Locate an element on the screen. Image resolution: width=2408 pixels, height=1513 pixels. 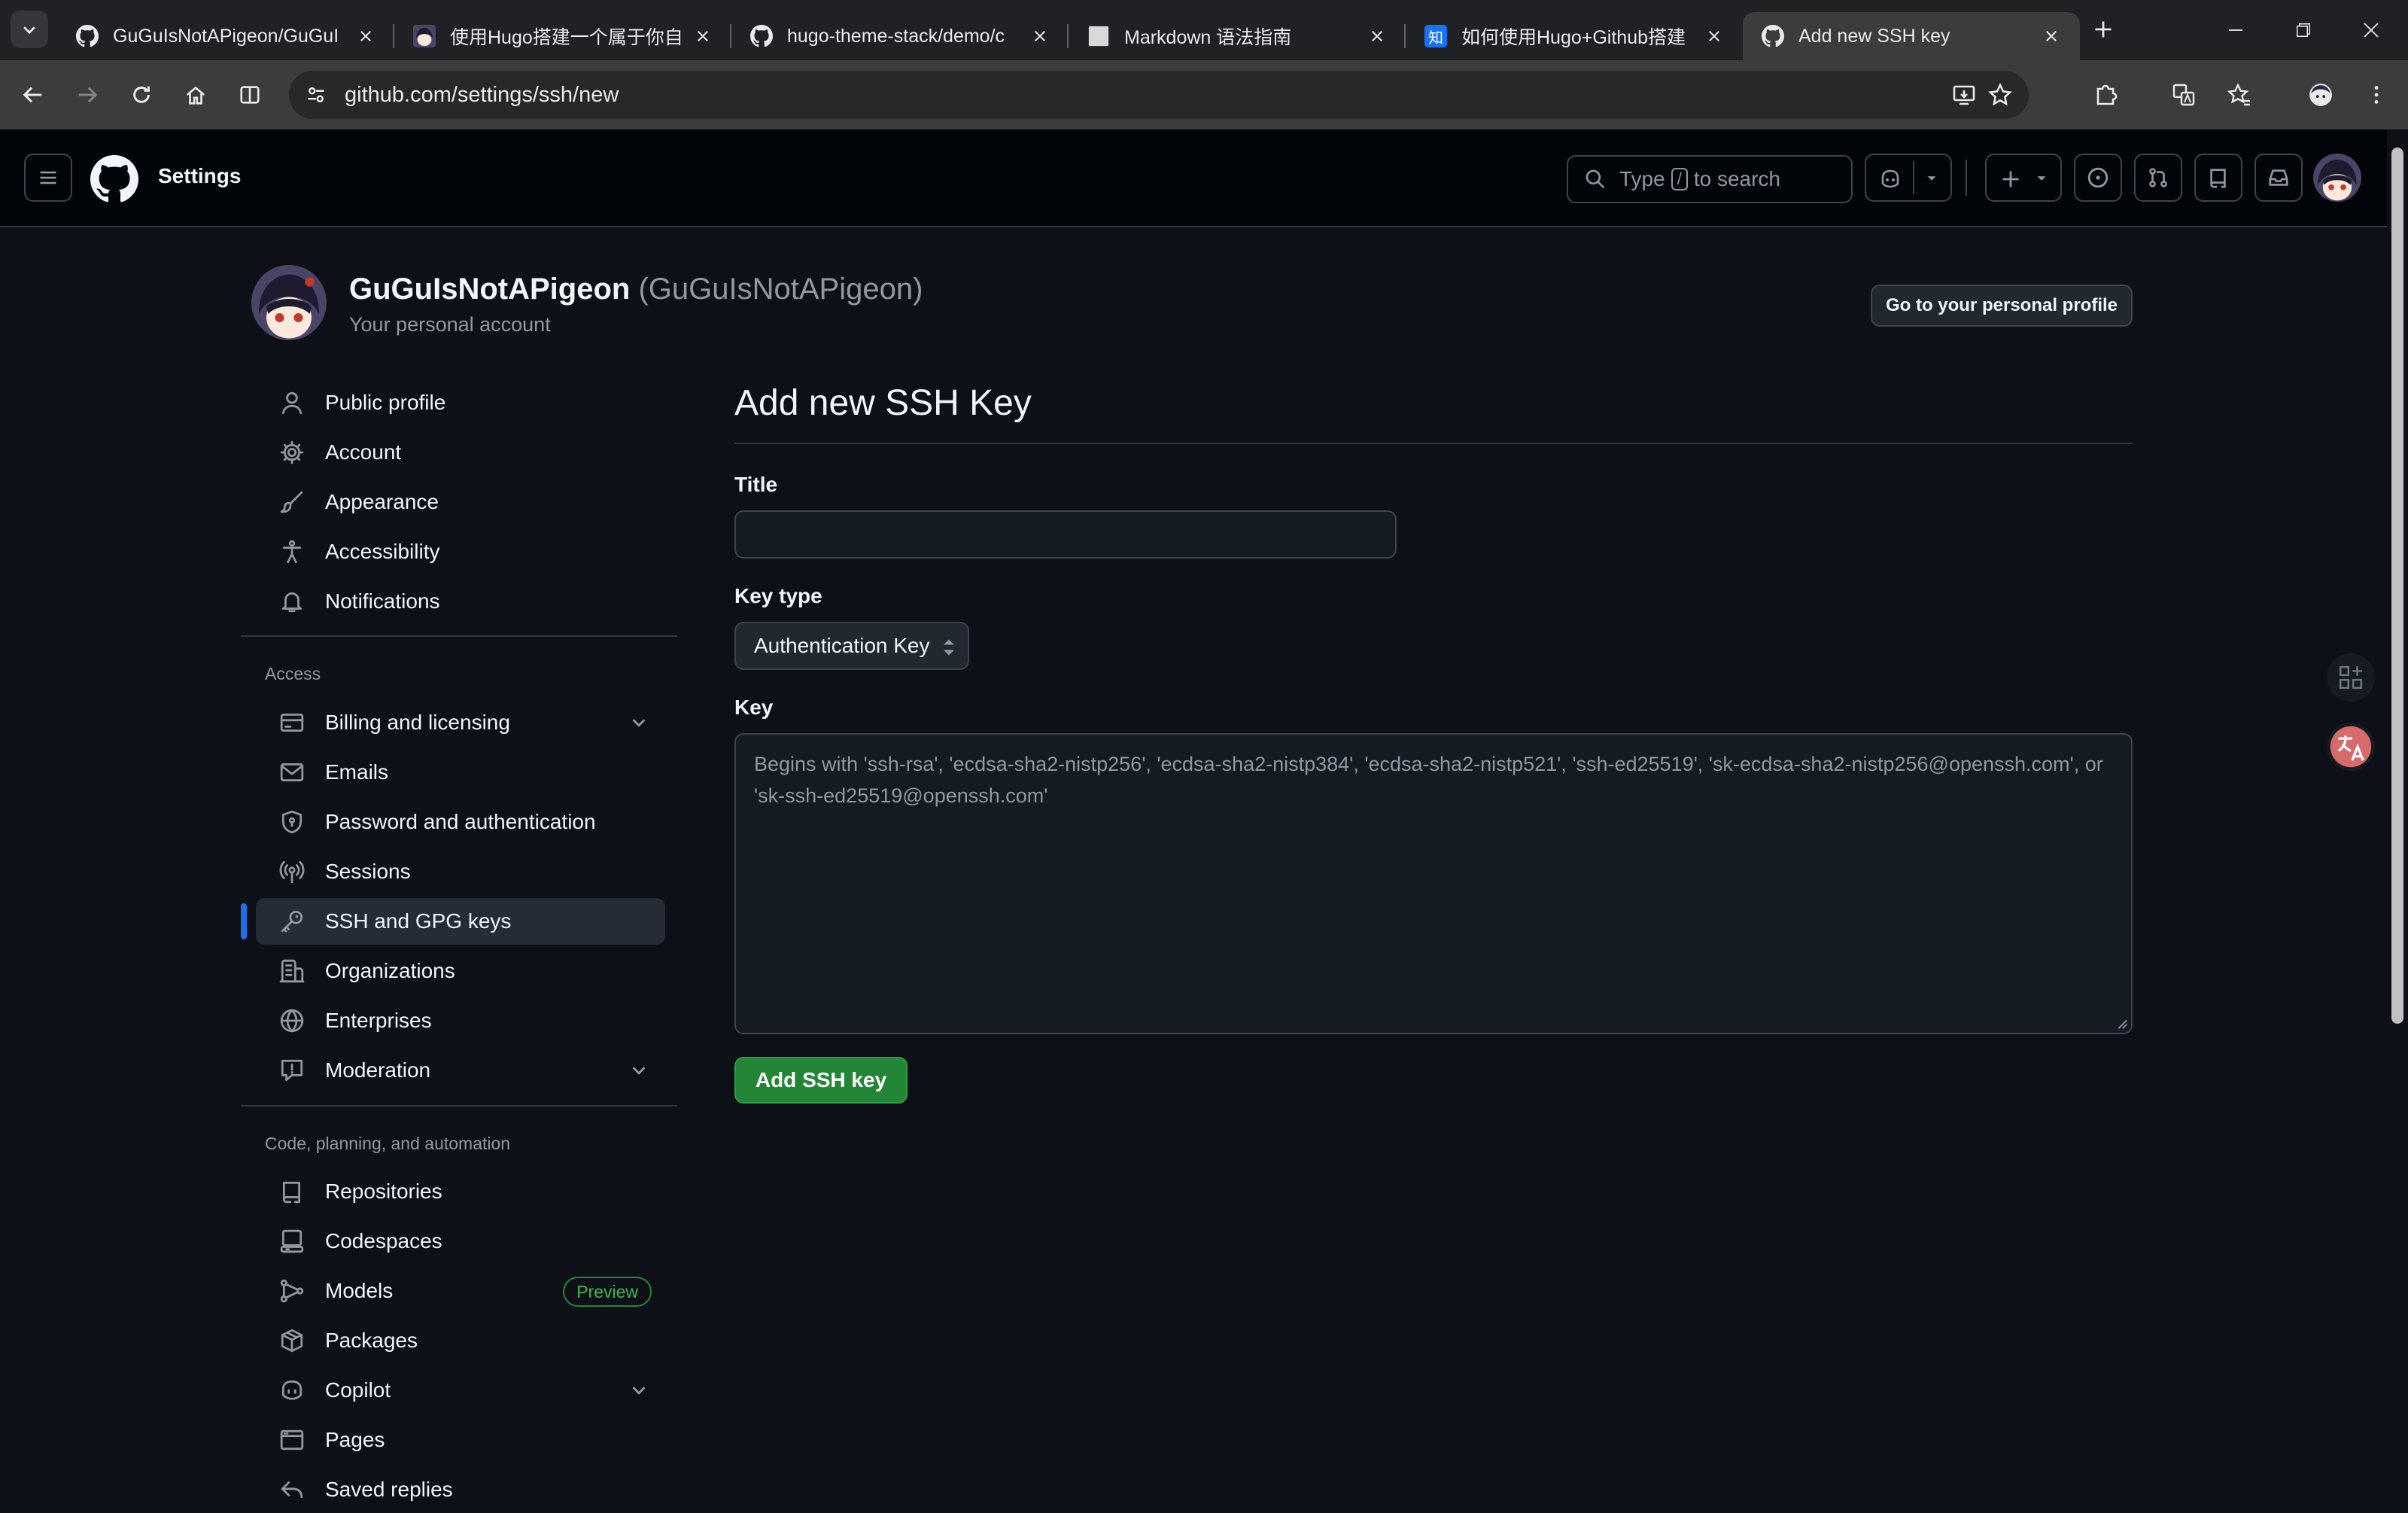
star-icon is located at coordinates (2000, 95).